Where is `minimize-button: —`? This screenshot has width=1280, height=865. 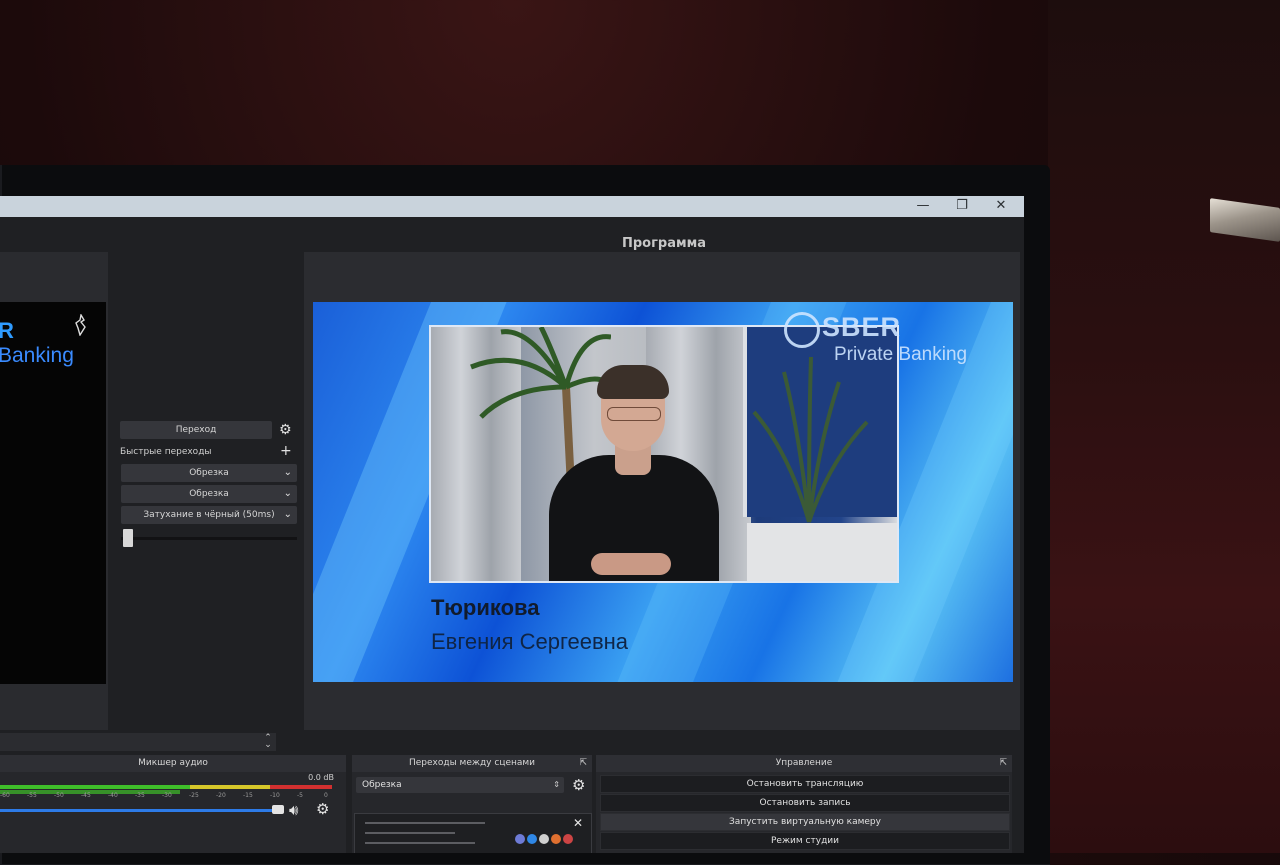 minimize-button: — is located at coordinates (923, 206).